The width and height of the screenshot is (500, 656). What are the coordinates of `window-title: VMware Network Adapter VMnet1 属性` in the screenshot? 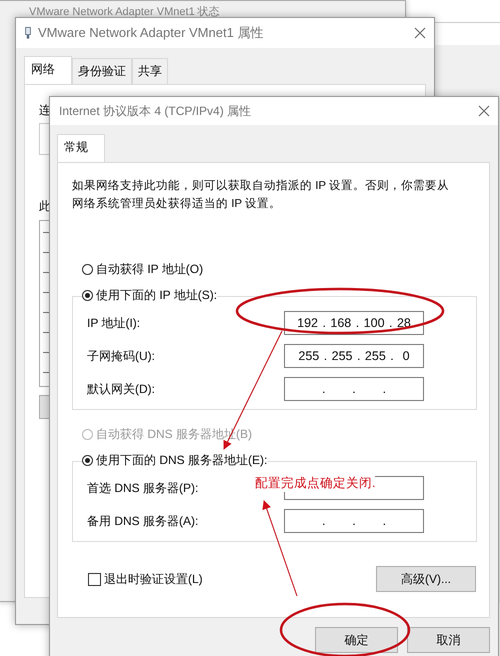 It's located at (151, 33).